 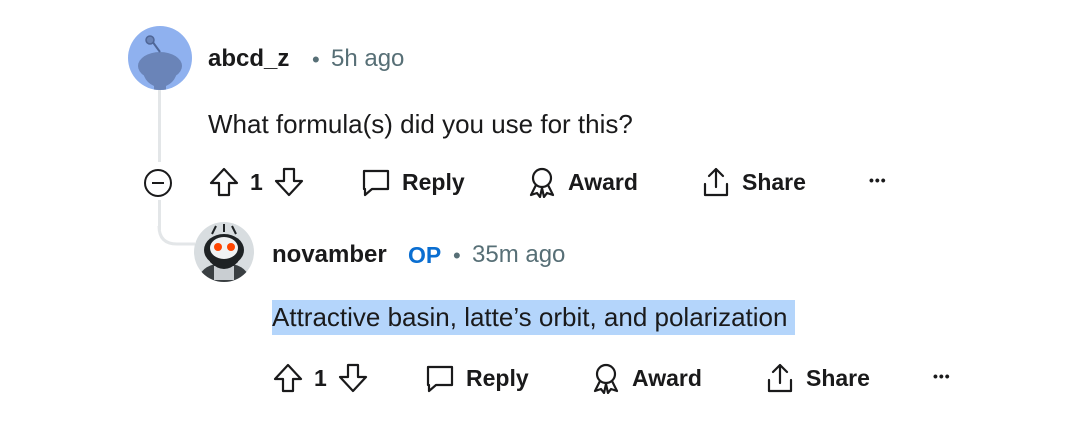 What do you see at coordinates (367, 59) in the screenshot?
I see `comment-timestamp: 5h ago` at bounding box center [367, 59].